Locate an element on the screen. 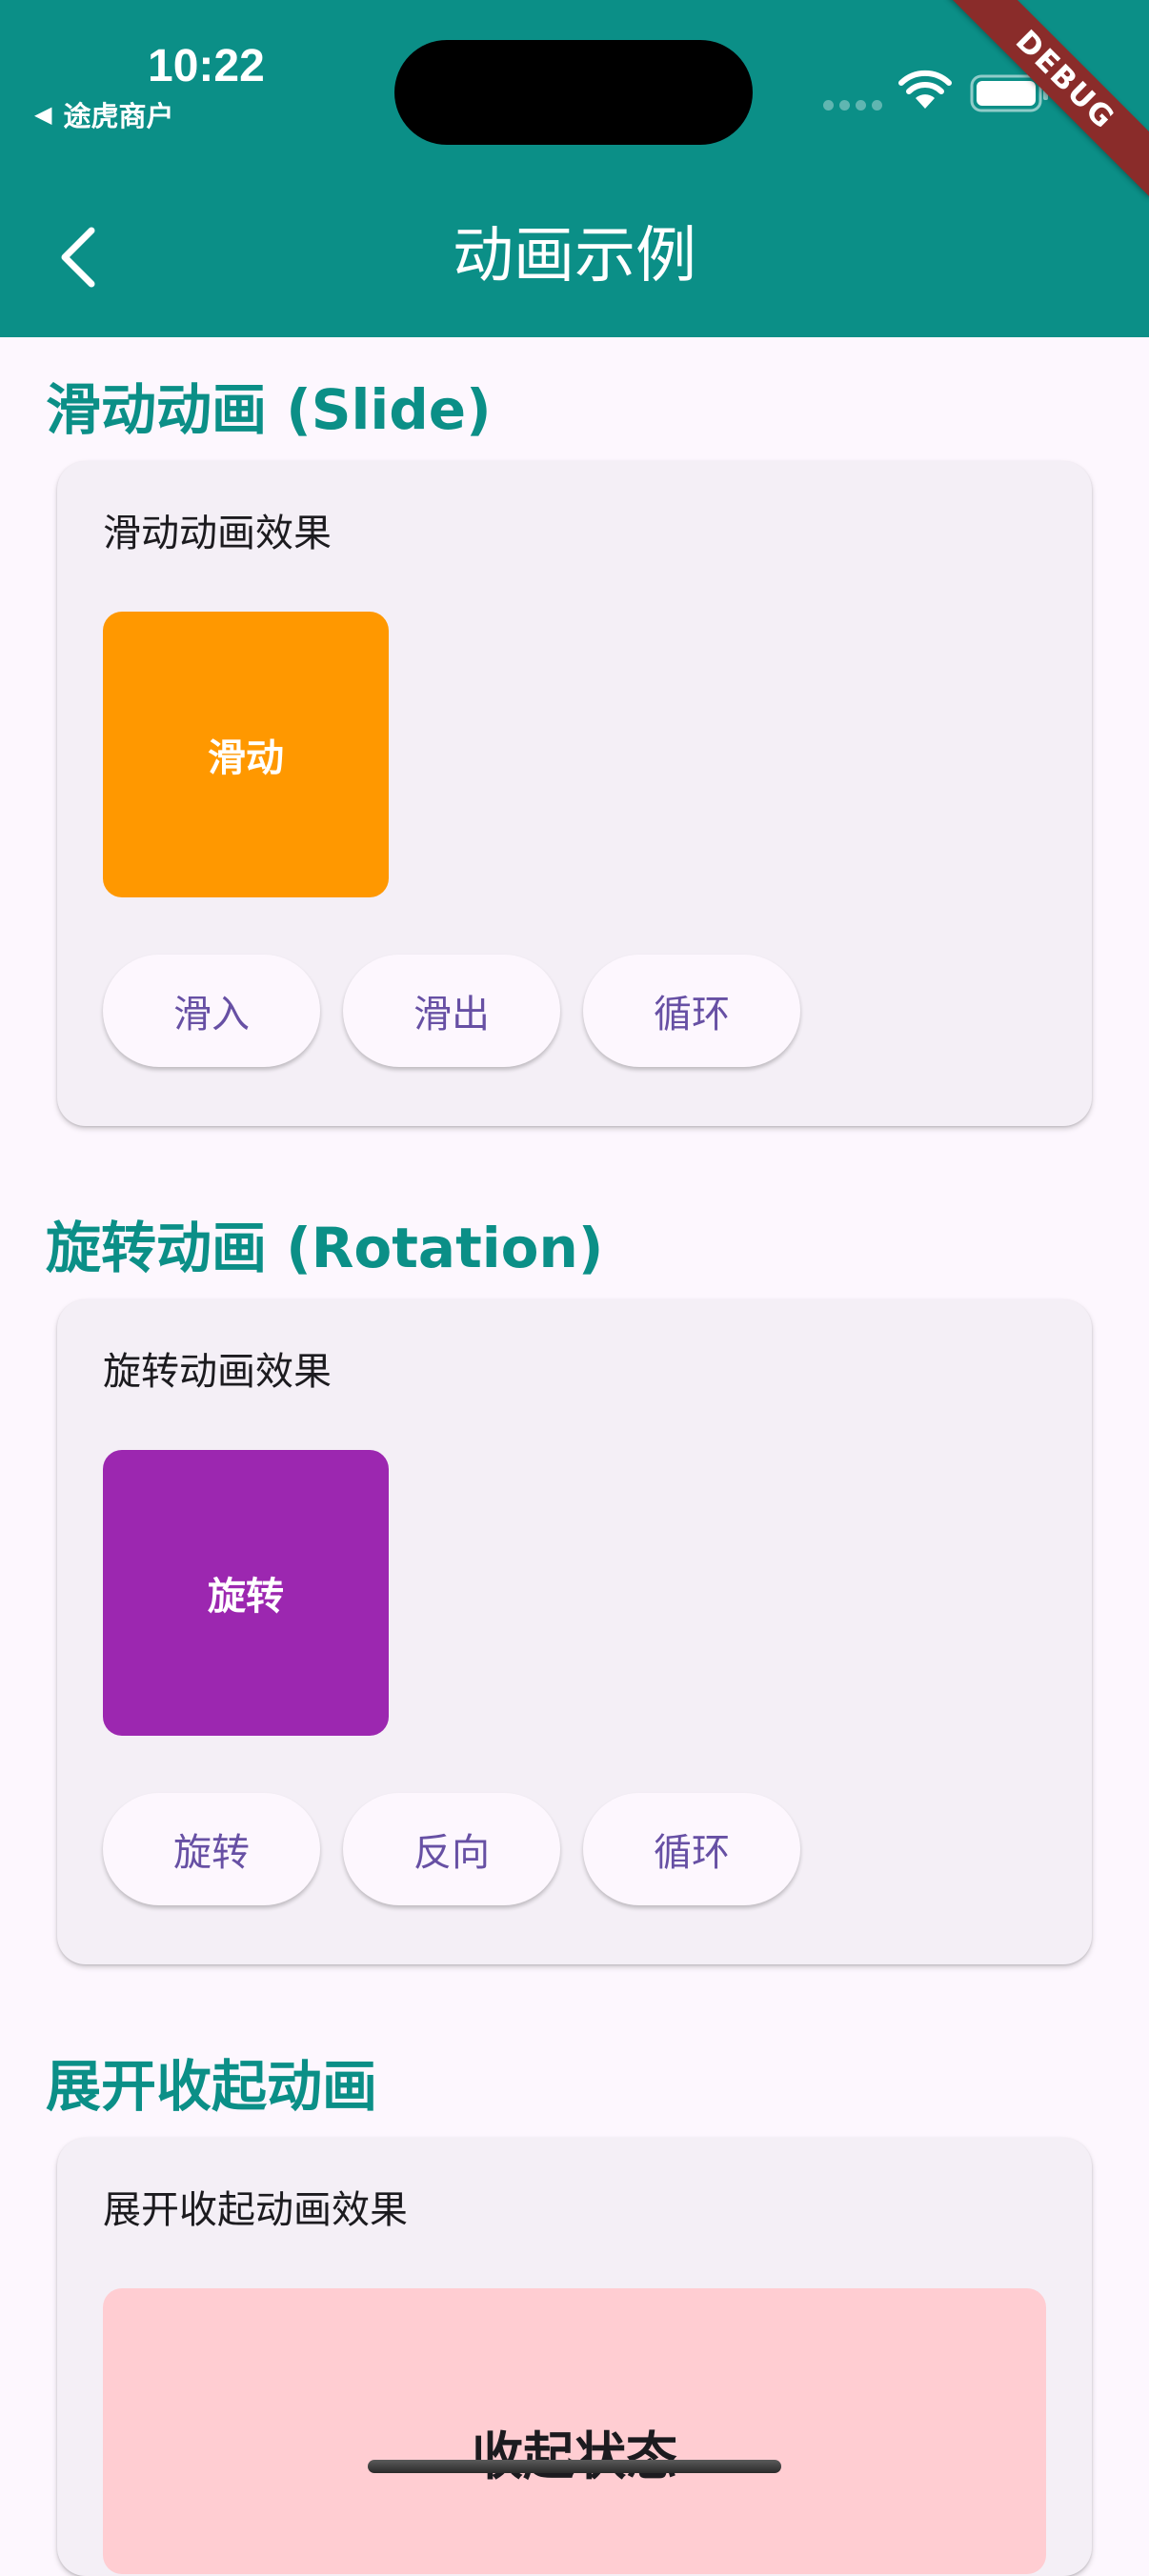 The height and width of the screenshot is (2576, 1149). slide-loop-button-label: 循环 is located at coordinates (692, 1014).